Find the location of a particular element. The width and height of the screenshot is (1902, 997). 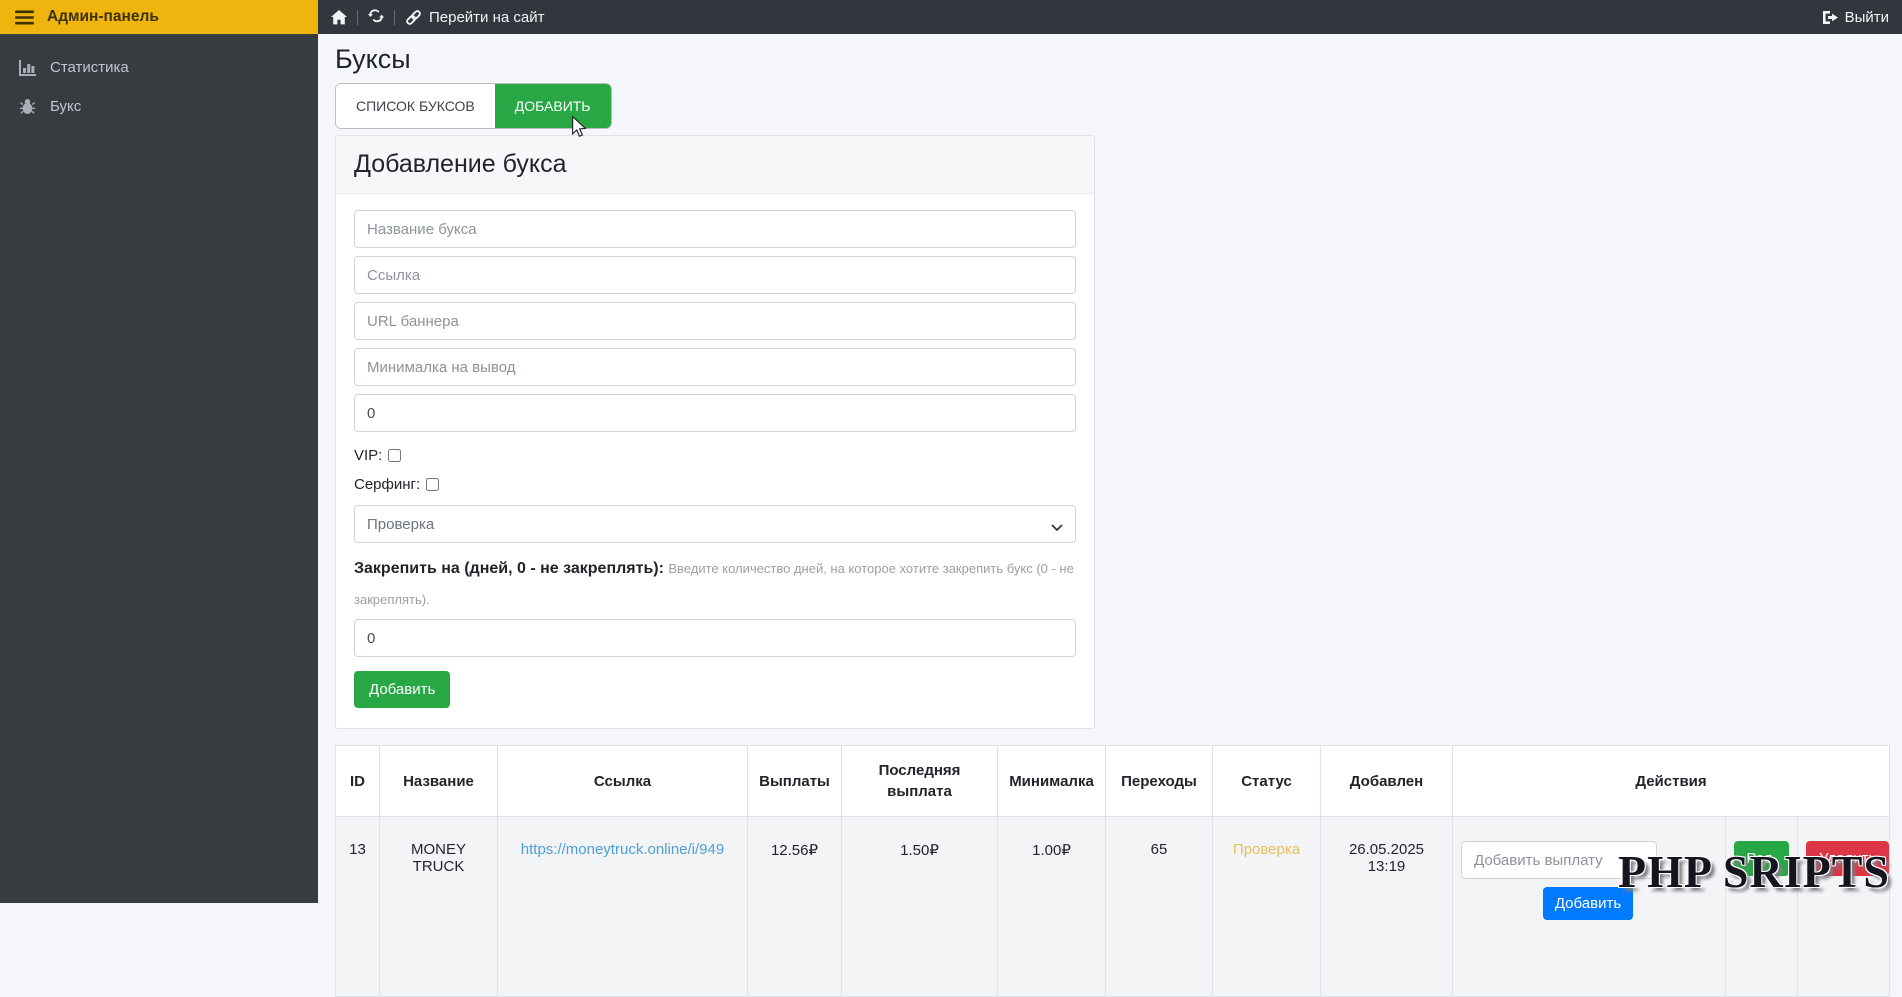

buks-name-input is located at coordinates (715, 229).